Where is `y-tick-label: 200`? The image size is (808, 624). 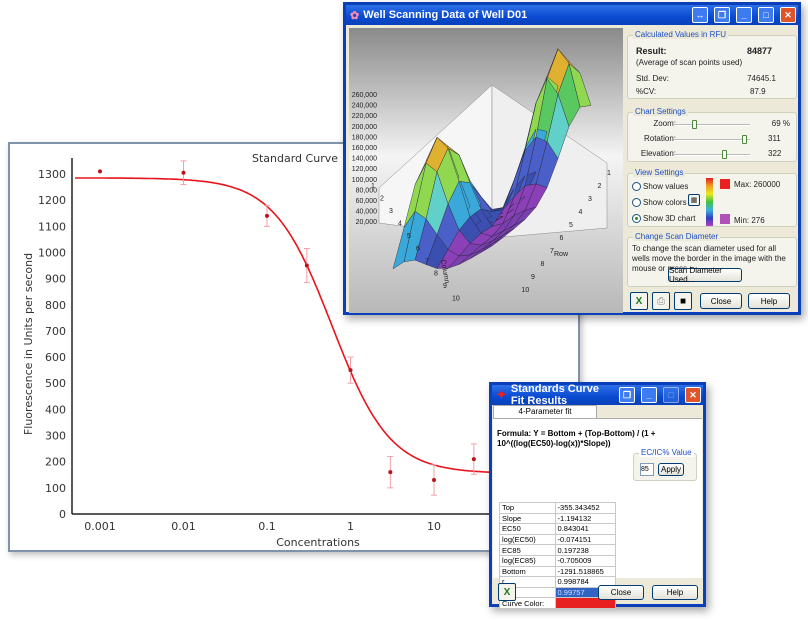 y-tick-label: 200 is located at coordinates (55, 462).